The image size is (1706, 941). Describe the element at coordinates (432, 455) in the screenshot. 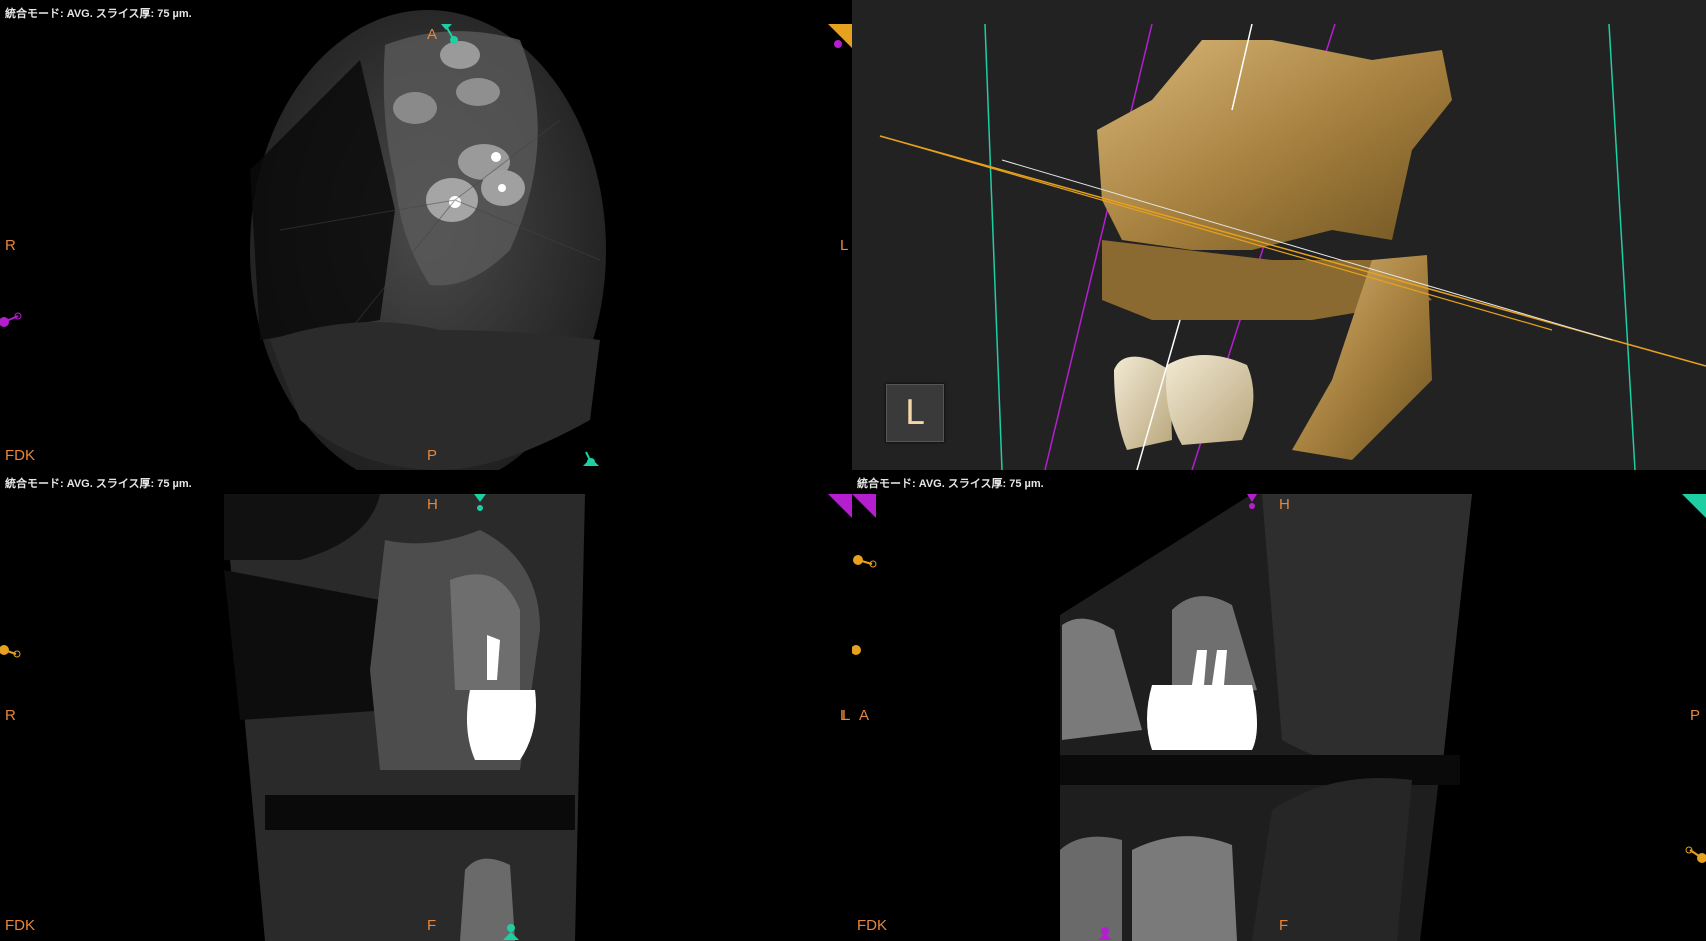

I see `orientation-label-bottom: P` at that location.